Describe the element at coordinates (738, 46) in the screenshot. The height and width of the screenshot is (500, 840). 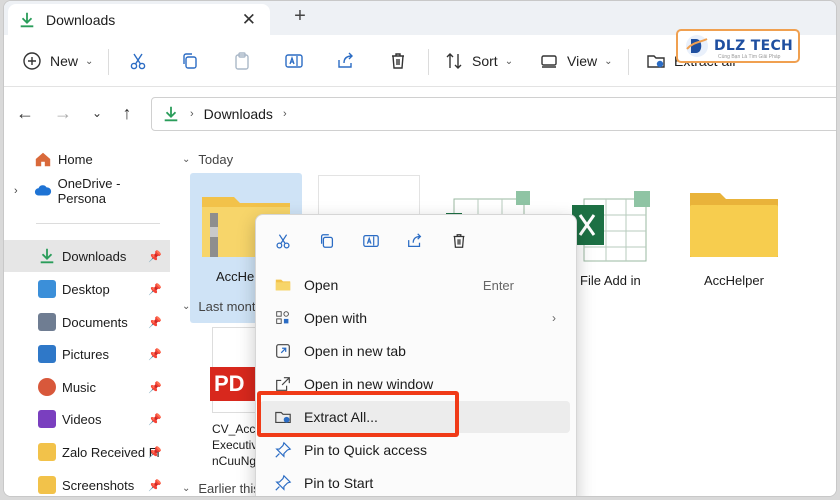
I see `watermark-logo: DLZ TECH Cùng Bạn Là Tìm Giải Pháp` at that location.